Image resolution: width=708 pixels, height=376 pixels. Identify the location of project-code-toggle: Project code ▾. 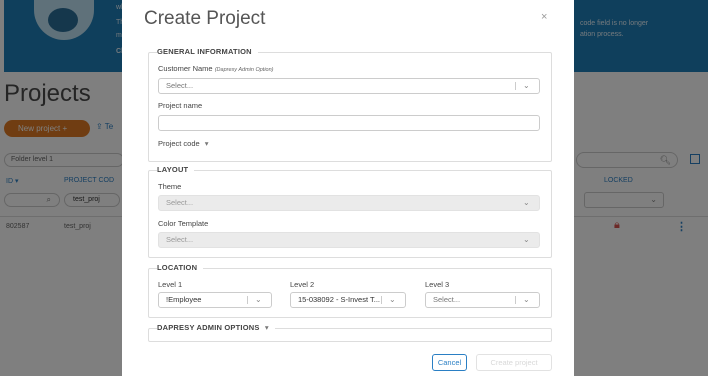
(183, 143).